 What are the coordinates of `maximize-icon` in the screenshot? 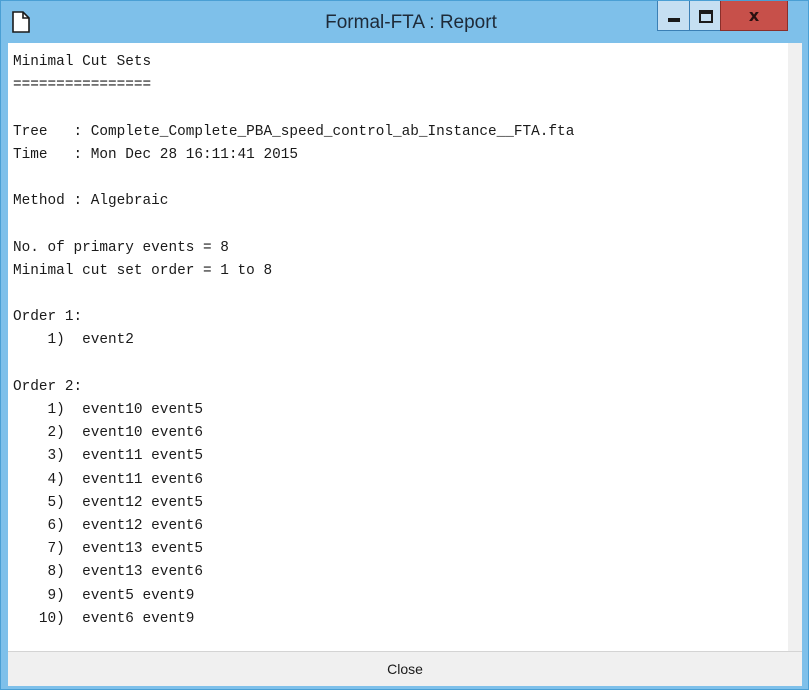 It's located at (706, 16).